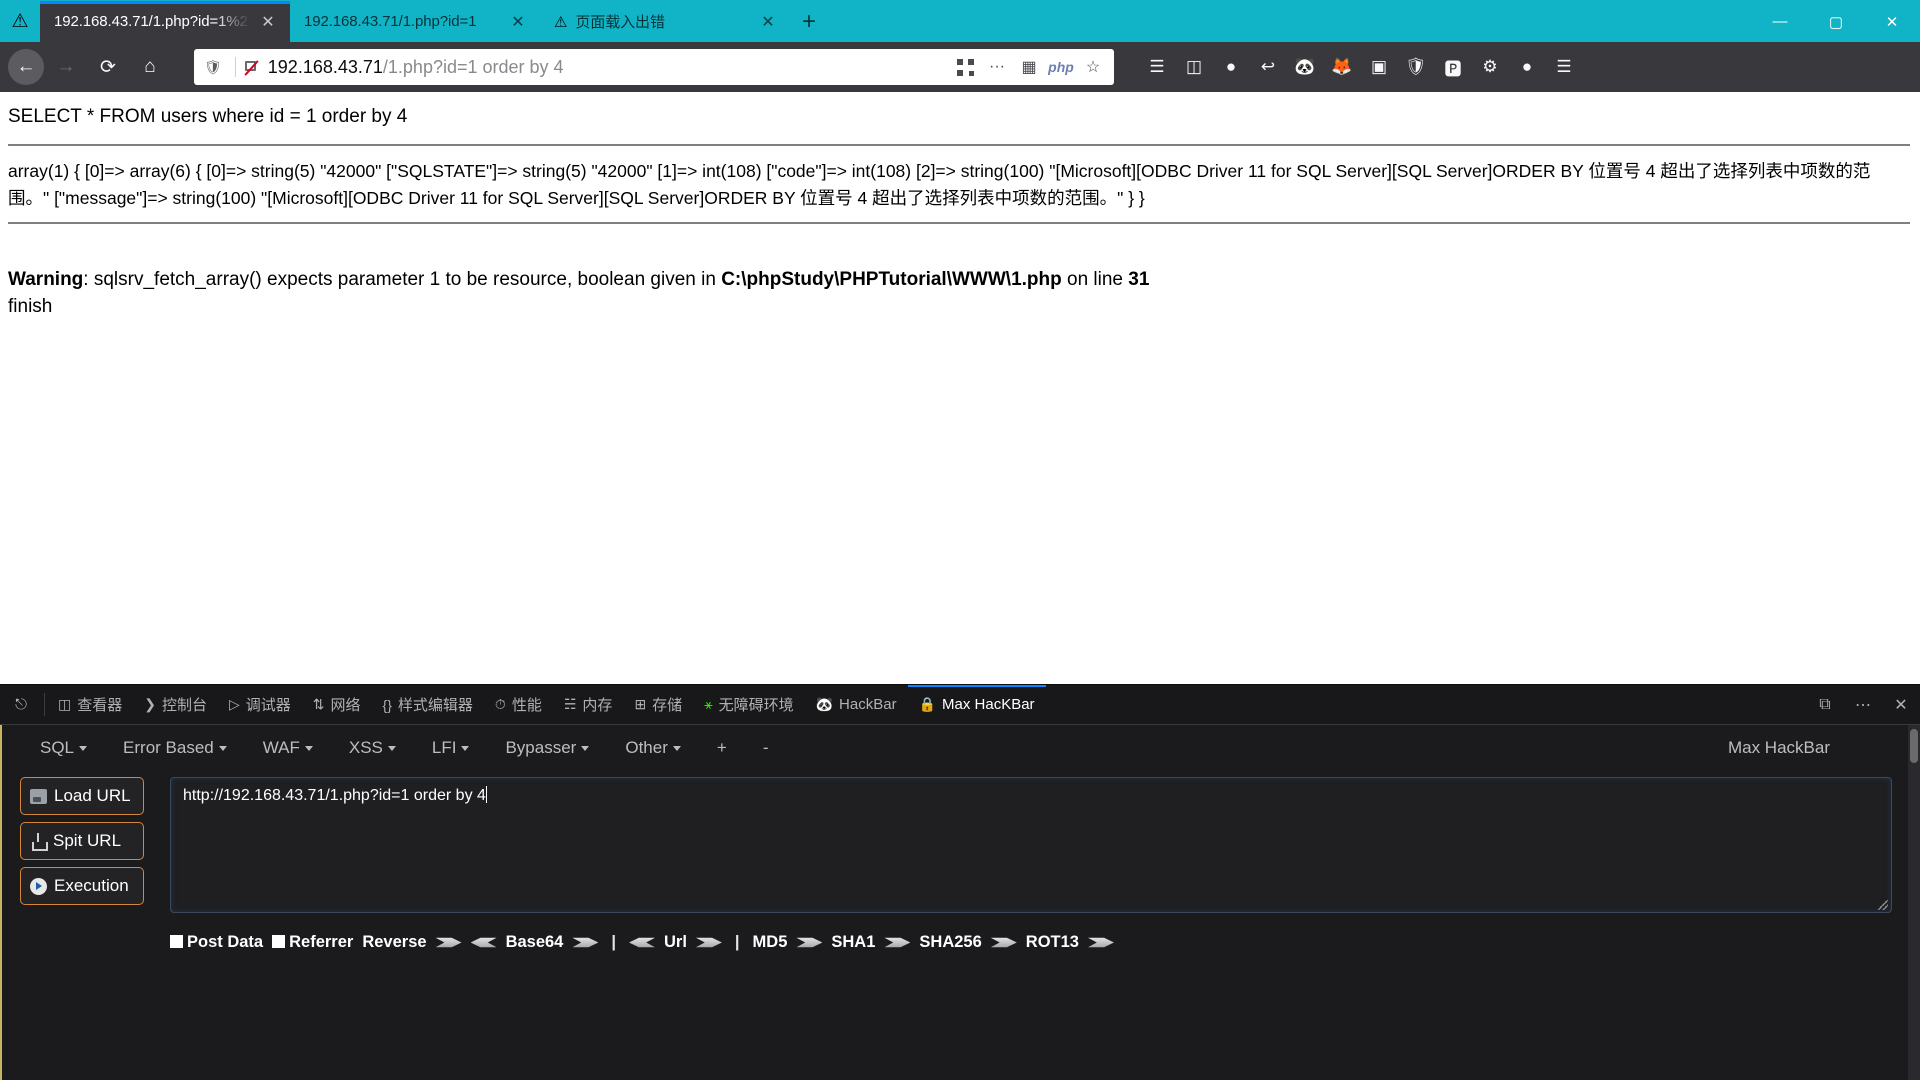  I want to click on hamburger-menu-icon: ☰, so click(1564, 67).